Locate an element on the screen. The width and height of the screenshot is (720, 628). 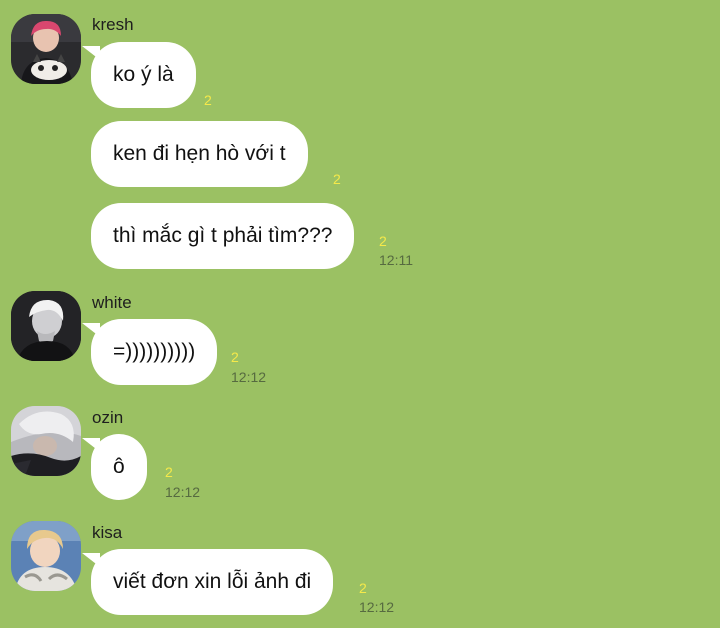
user-avatar-kisa-icon is located at coordinates (46, 556).